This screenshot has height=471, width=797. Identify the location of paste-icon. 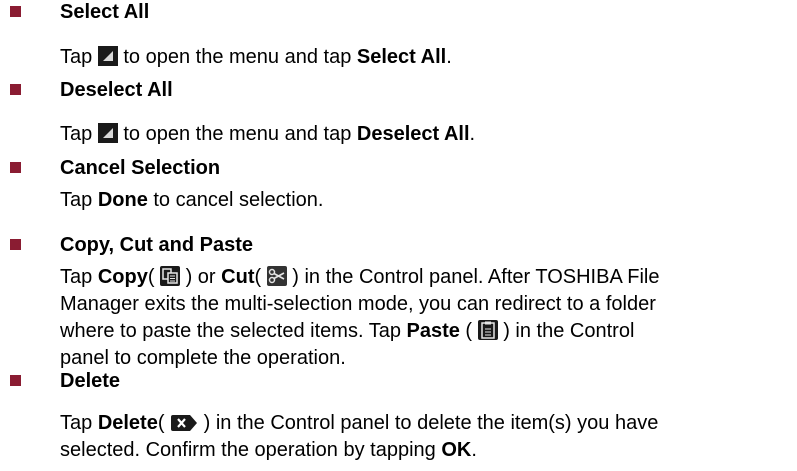
(487, 330).